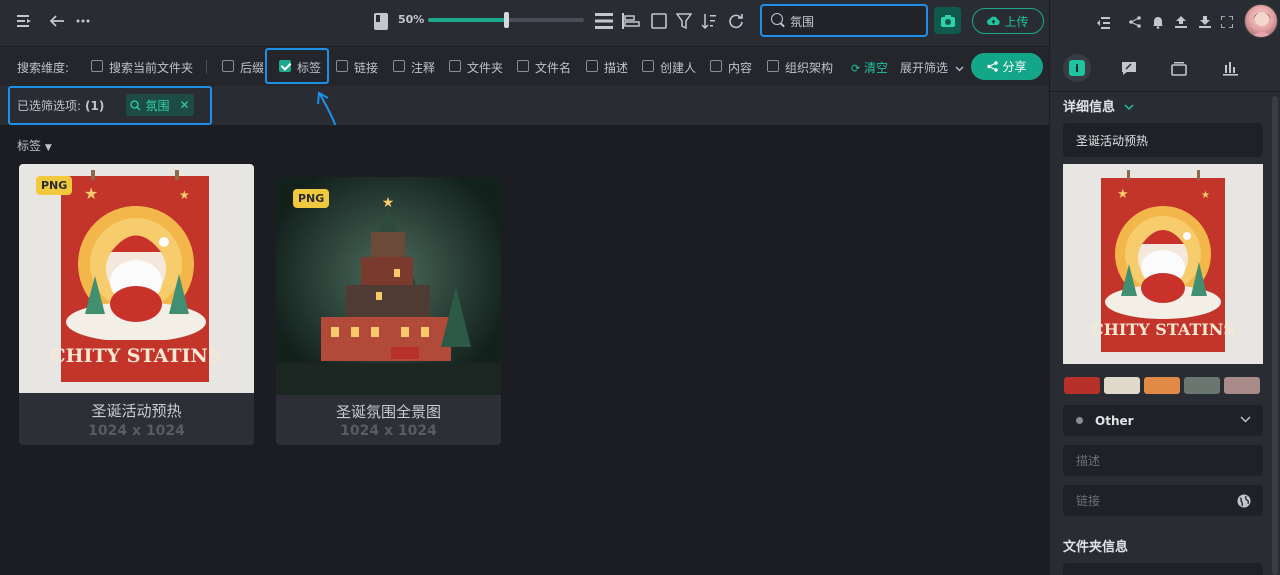 The height and width of the screenshot is (575, 1280). What do you see at coordinates (1205, 22) in the screenshot?
I see `download-icon` at bounding box center [1205, 22].